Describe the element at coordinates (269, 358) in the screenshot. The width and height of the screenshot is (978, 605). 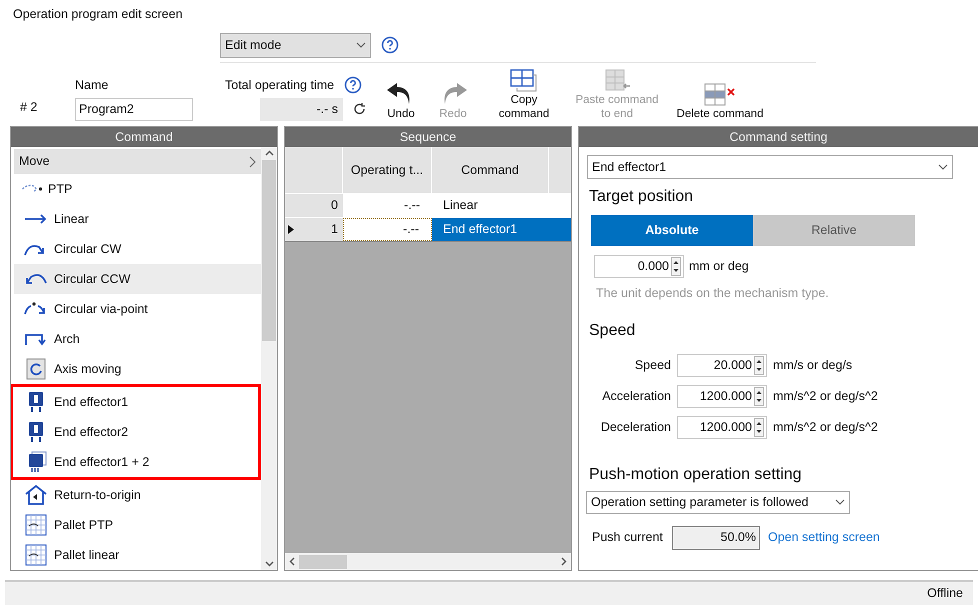
I see `vertical-scrollbar` at that location.